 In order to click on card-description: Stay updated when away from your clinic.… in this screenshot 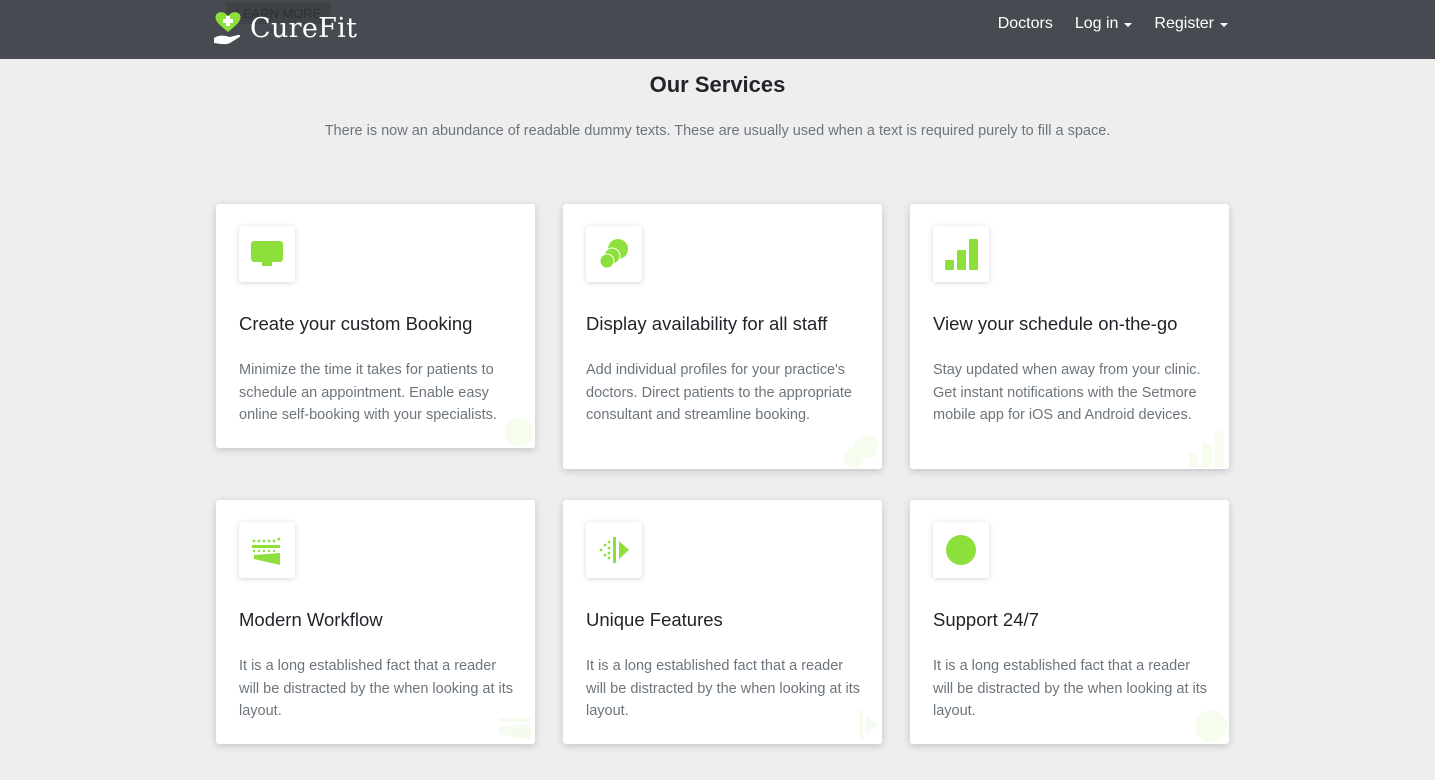, I will do `click(1067, 392)`.